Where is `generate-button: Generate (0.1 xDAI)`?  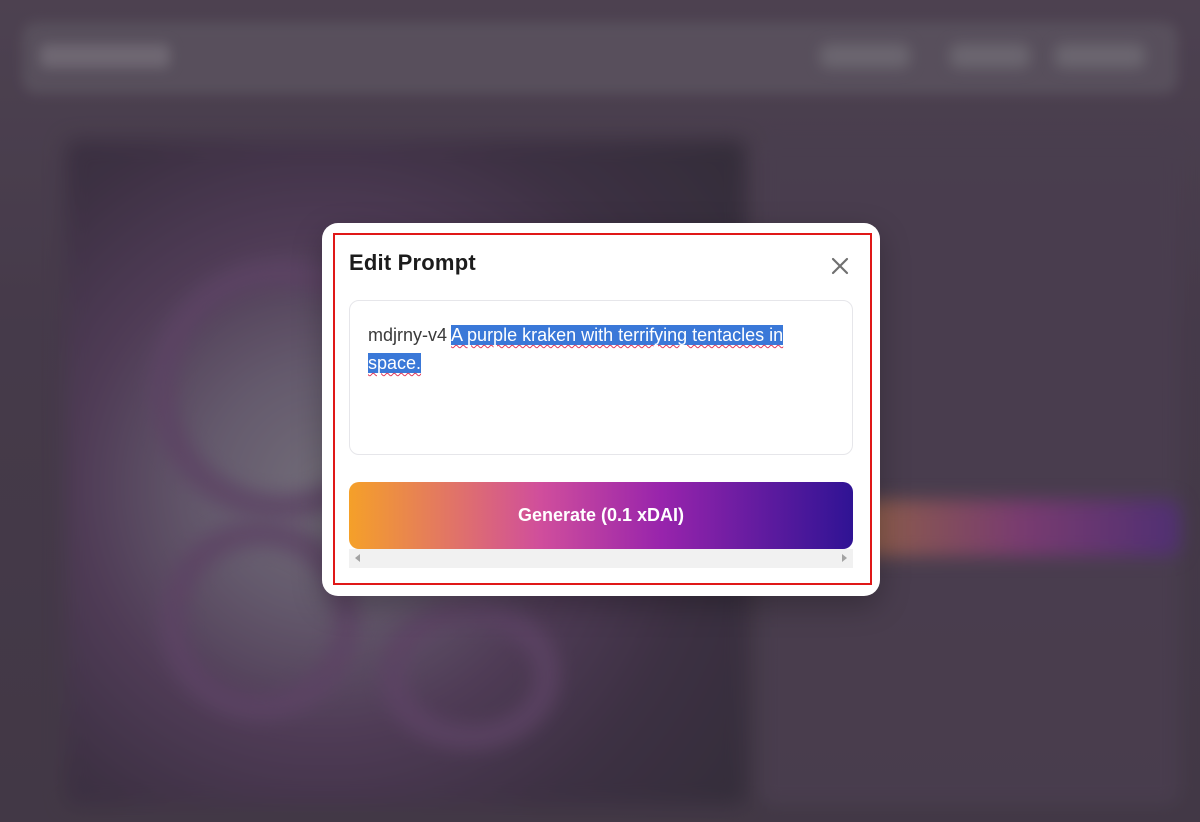
generate-button: Generate (0.1 xDAI) is located at coordinates (601, 515).